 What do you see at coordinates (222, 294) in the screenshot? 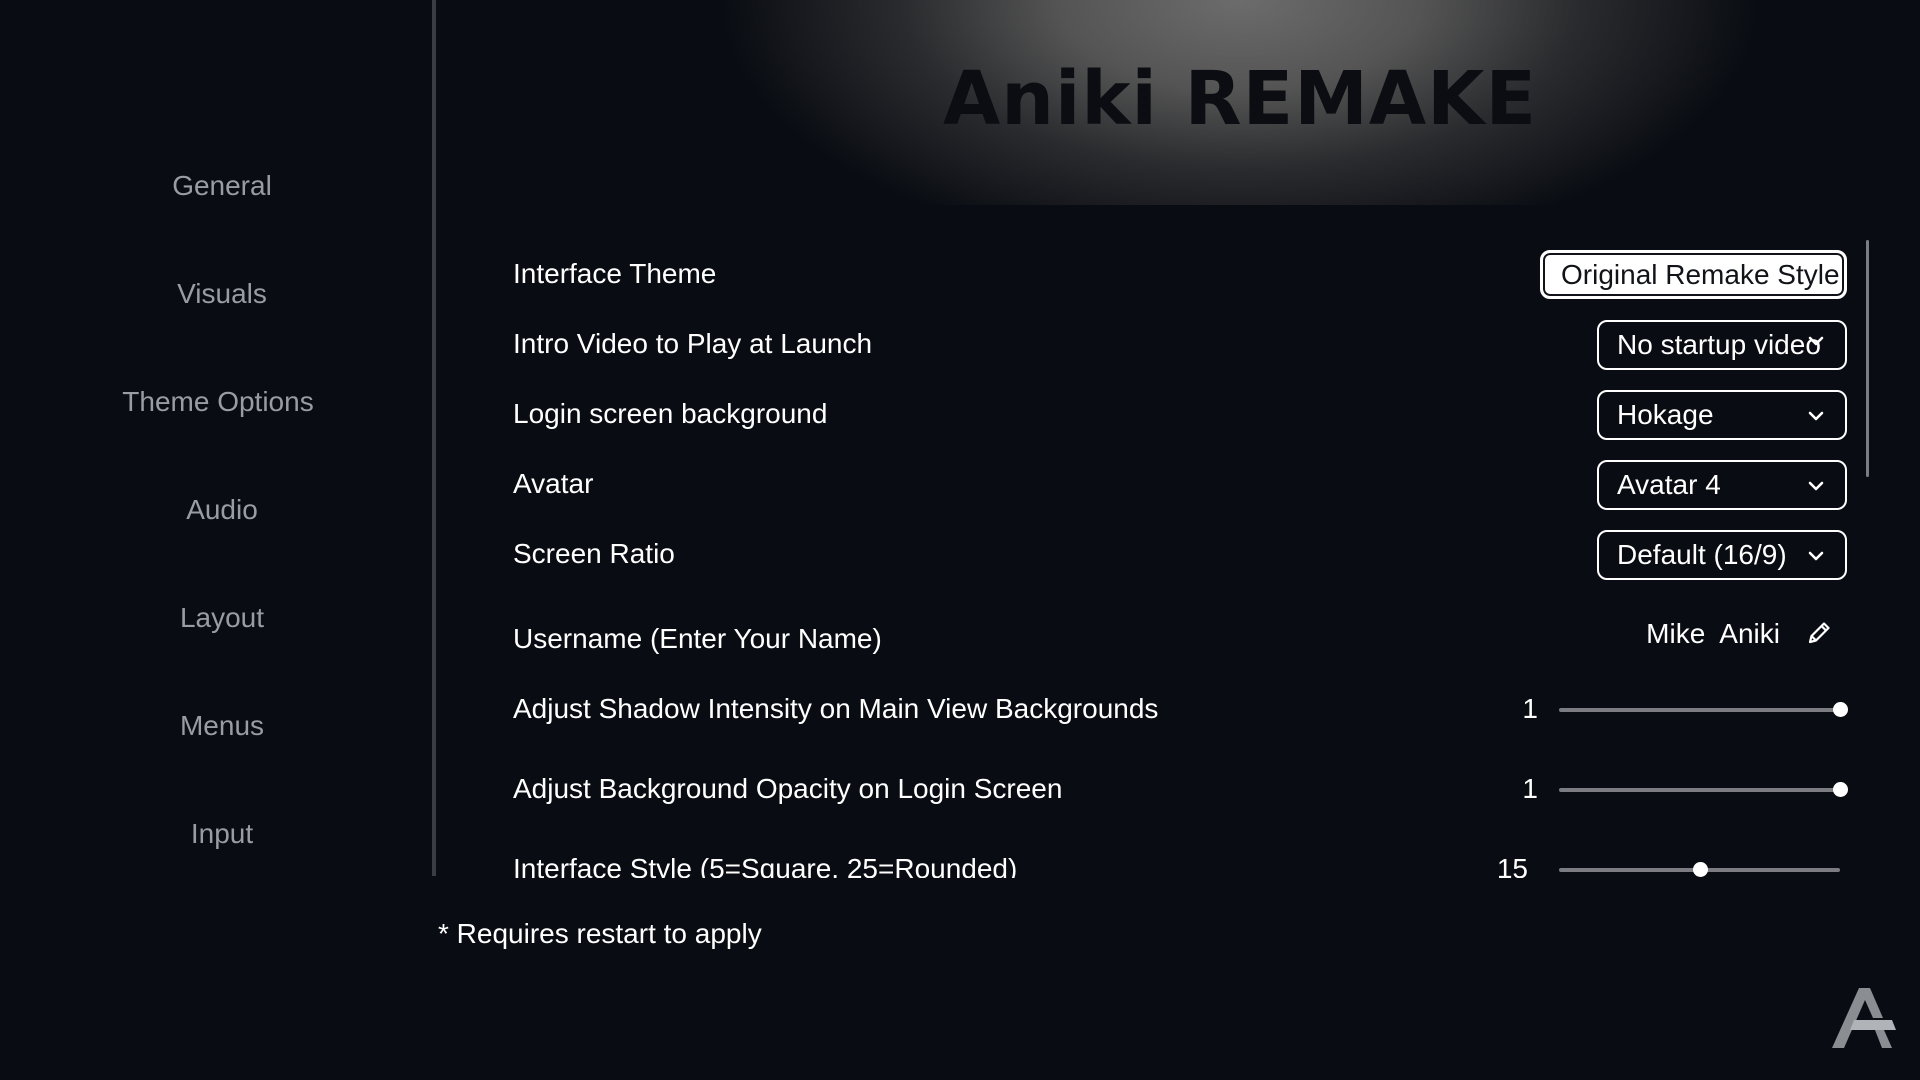
I see `sidebar-item-visuals: Visuals` at bounding box center [222, 294].